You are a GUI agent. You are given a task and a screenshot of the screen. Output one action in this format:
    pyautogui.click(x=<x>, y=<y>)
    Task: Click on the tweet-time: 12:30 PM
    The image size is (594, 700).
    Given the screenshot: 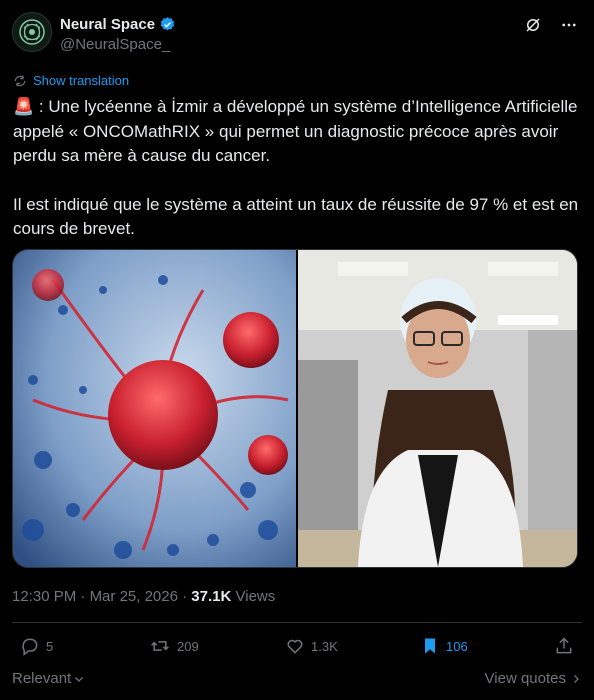 What is the action you would take?
    pyautogui.click(x=44, y=596)
    